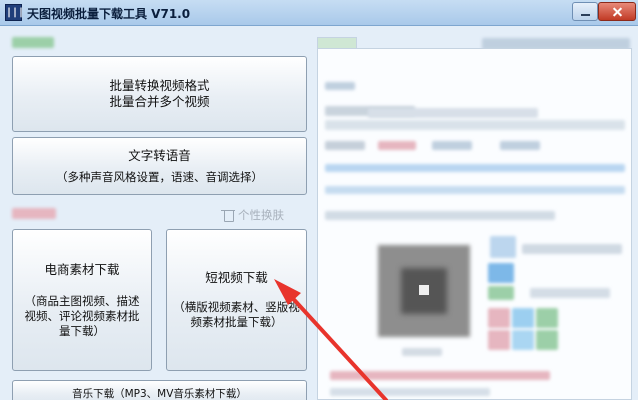  Describe the element at coordinates (159, 176) in the screenshot. I see `tts-desc: （多种声音风格设置，语速、音调选择）` at that location.